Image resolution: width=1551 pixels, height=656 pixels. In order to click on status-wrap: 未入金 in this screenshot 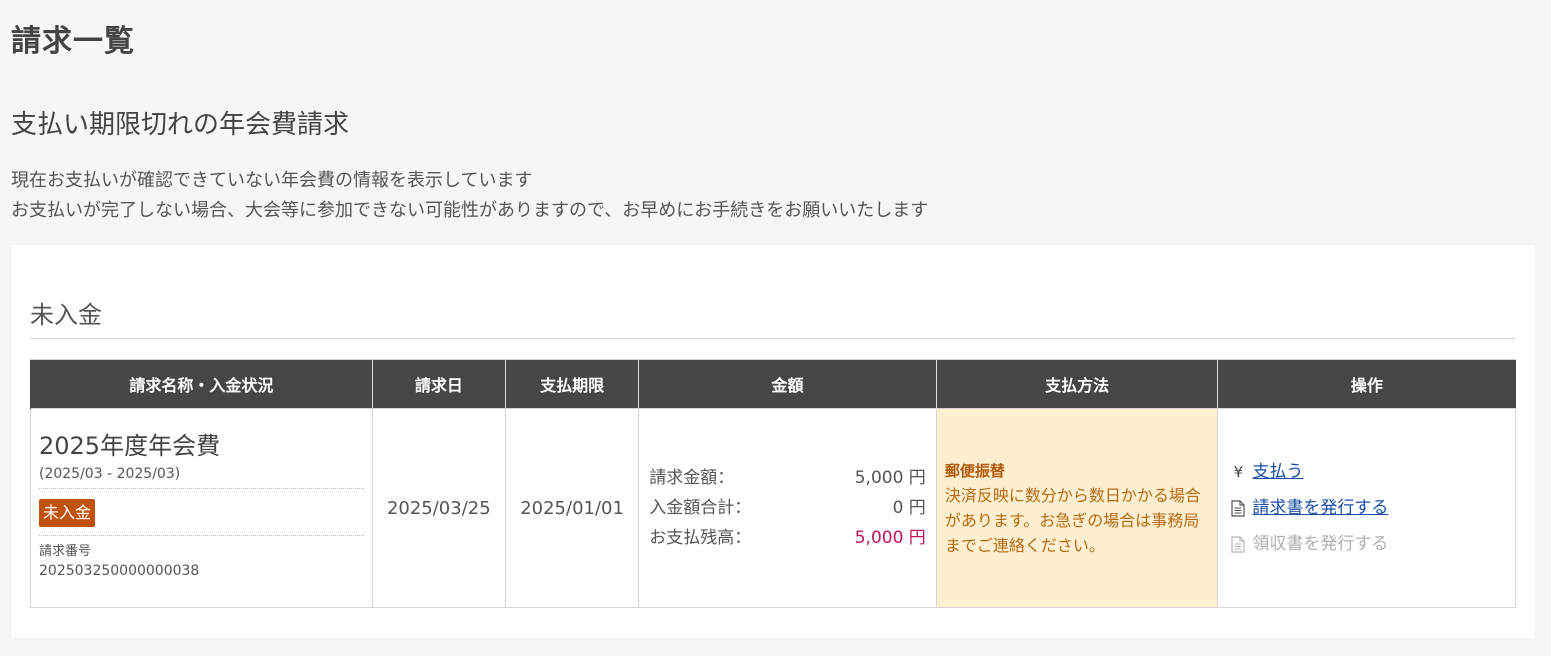, I will do `click(201, 512)`.